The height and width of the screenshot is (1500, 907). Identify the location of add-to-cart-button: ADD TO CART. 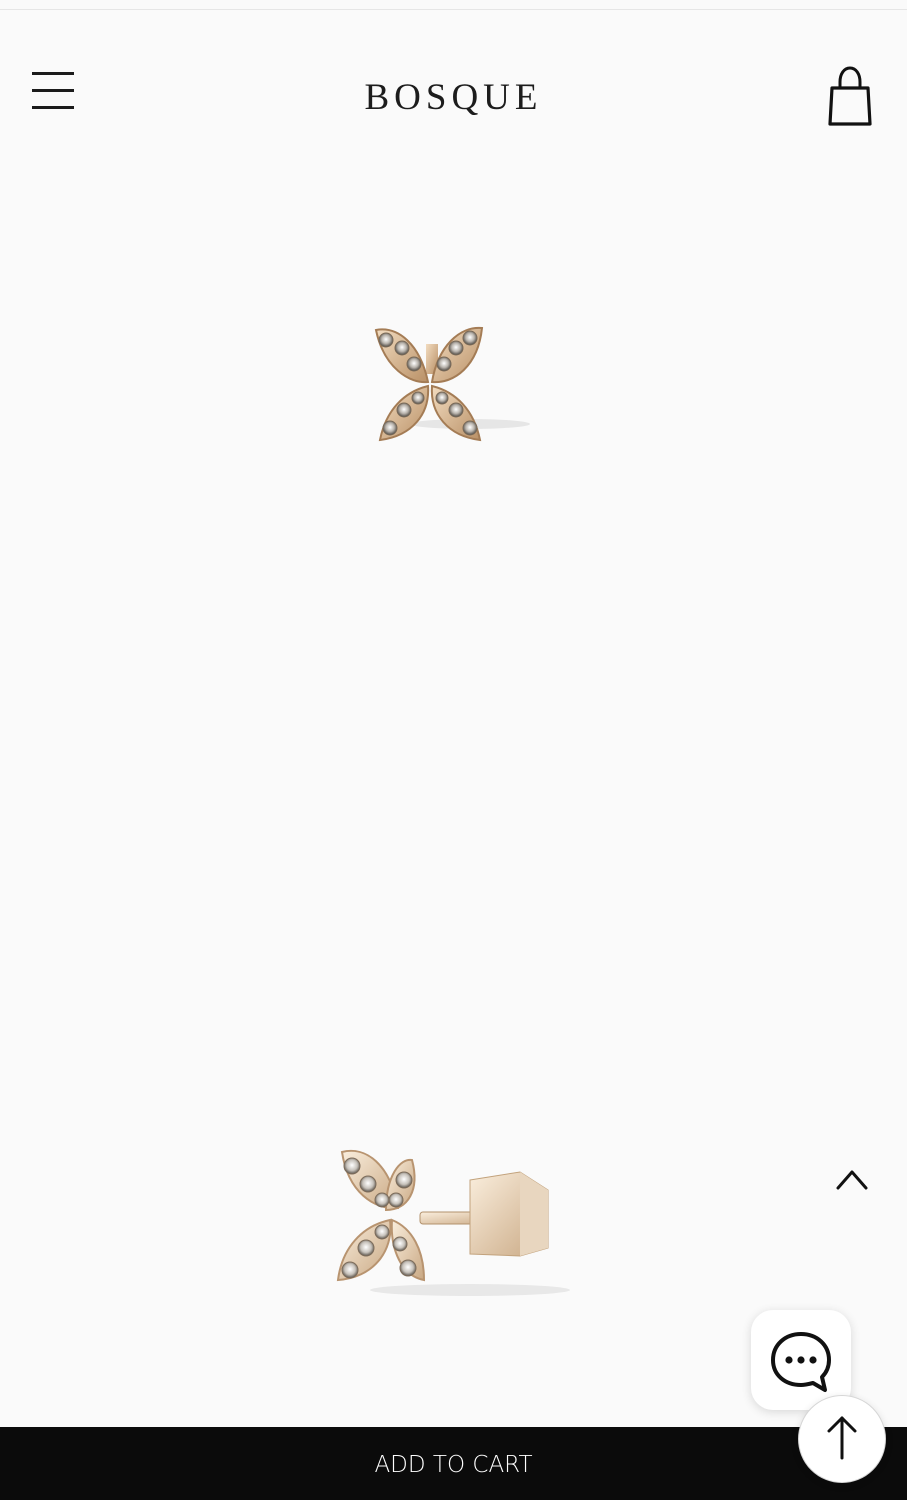
(453, 1463).